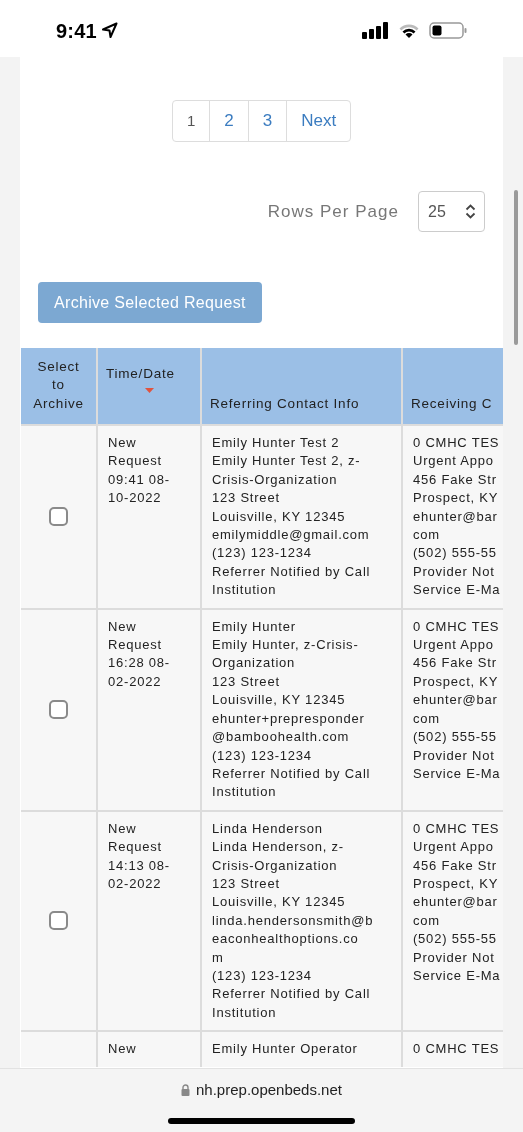 This screenshot has width=523, height=1132. I want to click on column-header: Receiving C, so click(452, 386).